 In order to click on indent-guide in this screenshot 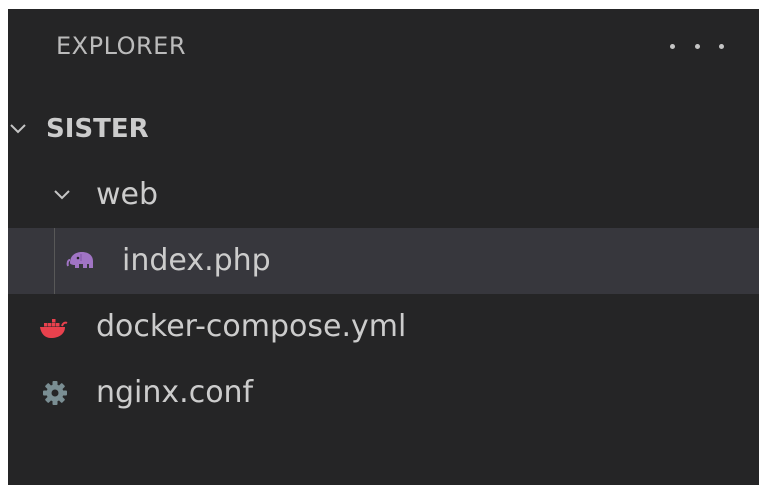, I will do `click(54, 261)`.